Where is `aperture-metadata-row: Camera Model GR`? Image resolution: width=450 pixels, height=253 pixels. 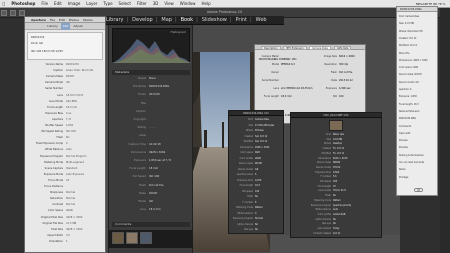
aperture-metadata-row: Camera Model GR is located at coordinates (66, 83).